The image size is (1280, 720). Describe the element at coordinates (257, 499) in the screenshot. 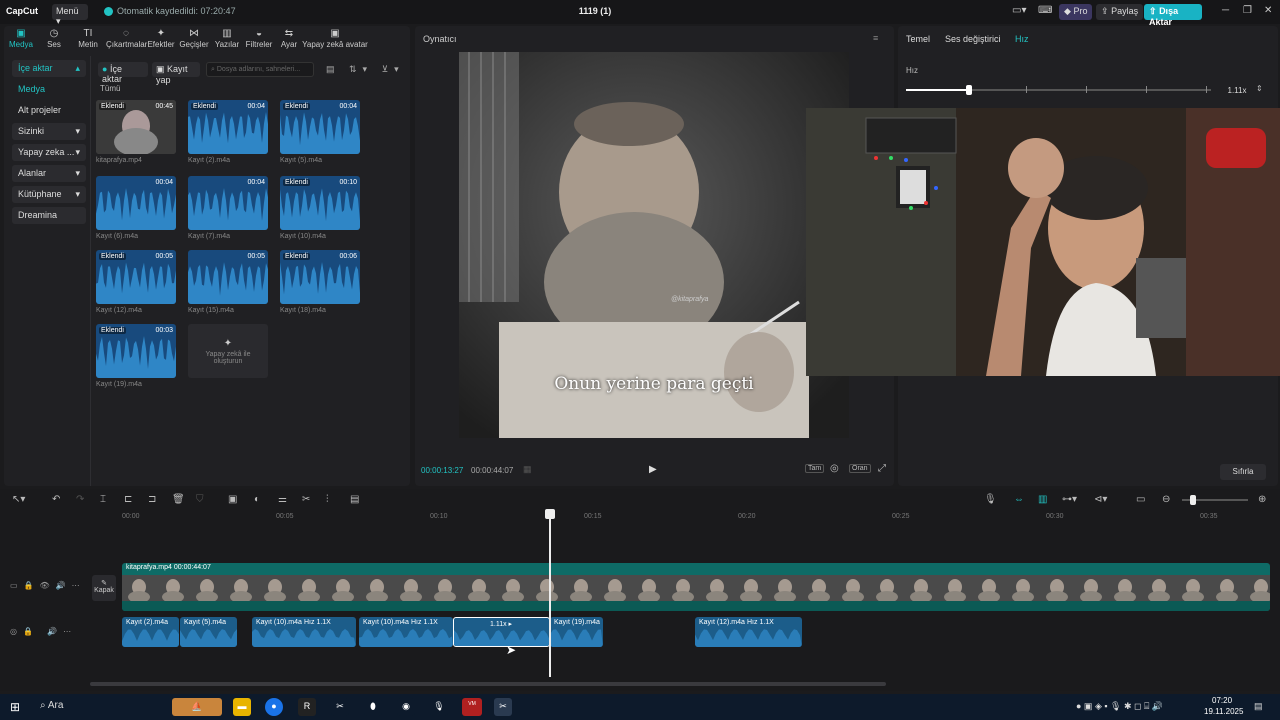

I see `ai-tool-icon: ◐` at that location.